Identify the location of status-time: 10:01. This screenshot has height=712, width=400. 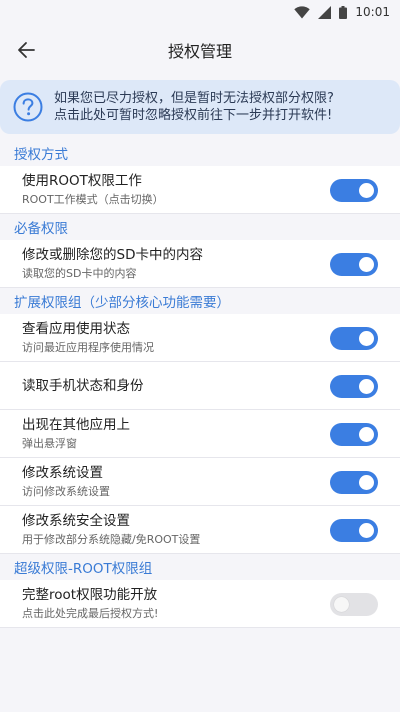
(372, 12).